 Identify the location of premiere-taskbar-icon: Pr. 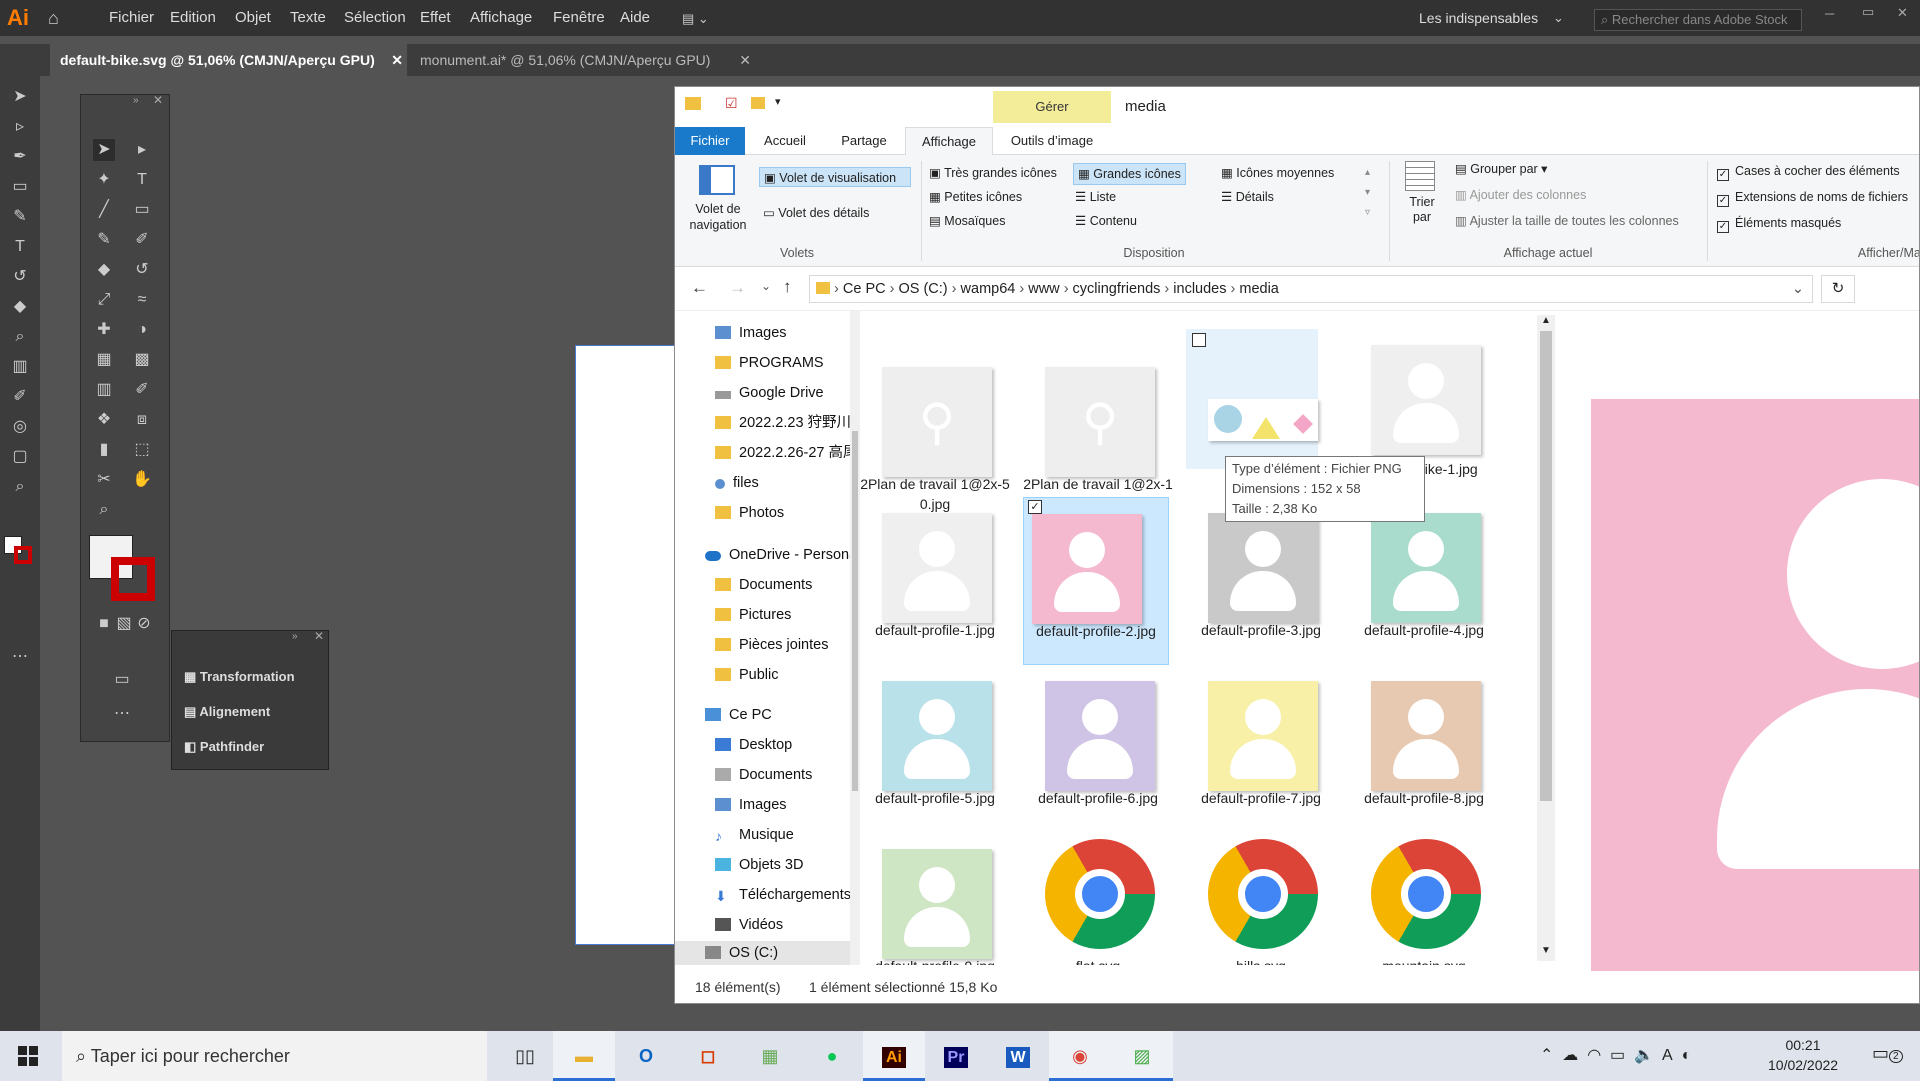
(956, 1056).